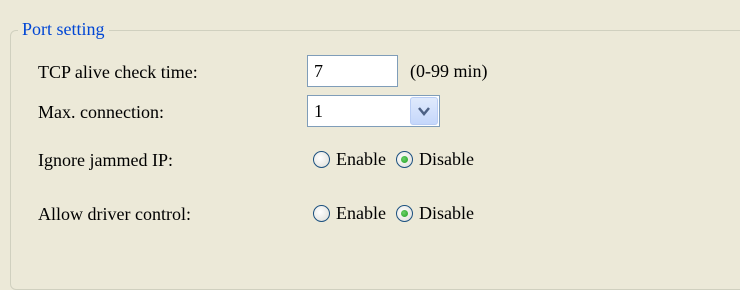 The height and width of the screenshot is (290, 740). I want to click on allow-driver-control-enable: Enable, so click(349, 213).